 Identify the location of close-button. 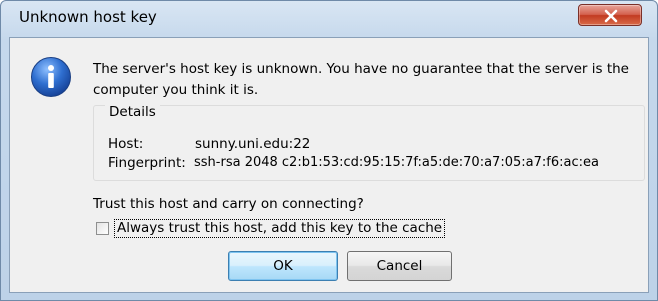
(610, 15).